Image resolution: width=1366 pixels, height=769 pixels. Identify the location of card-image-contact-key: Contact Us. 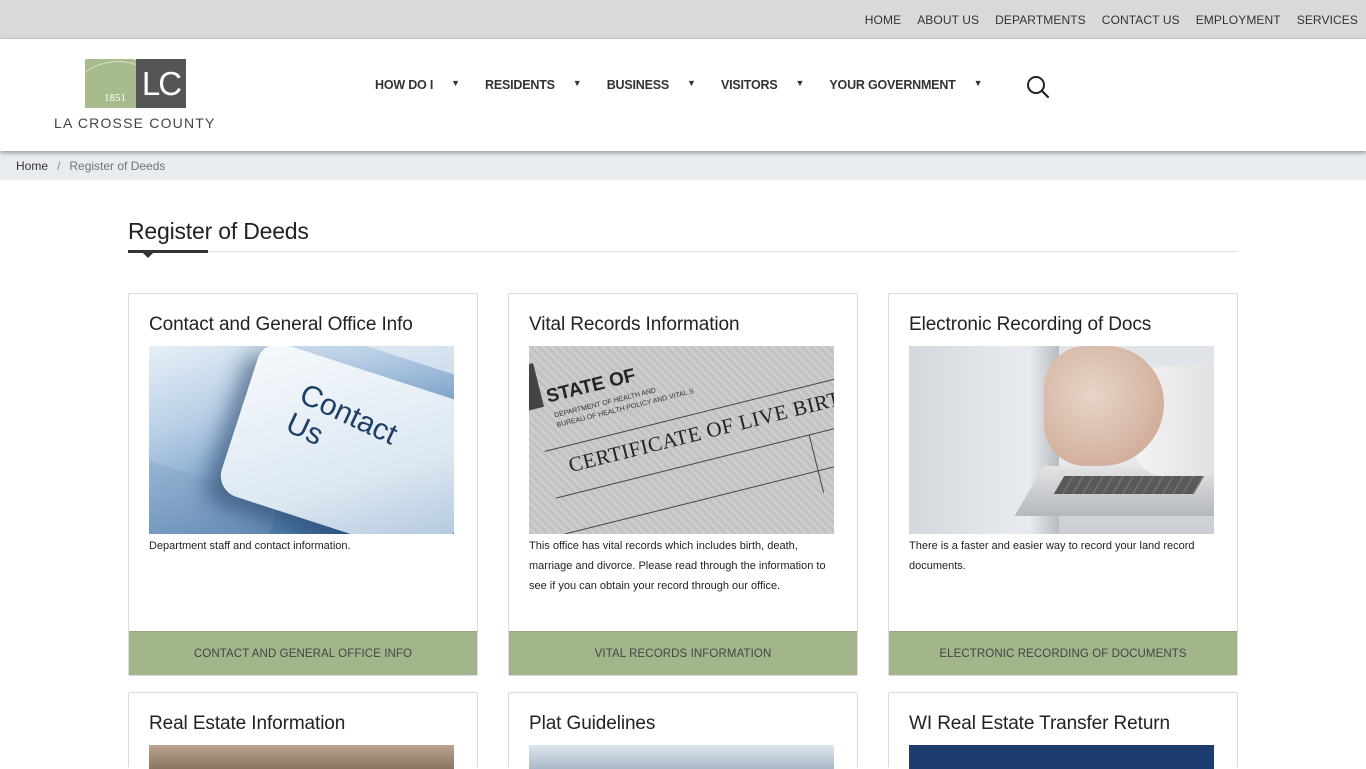
(301, 440).